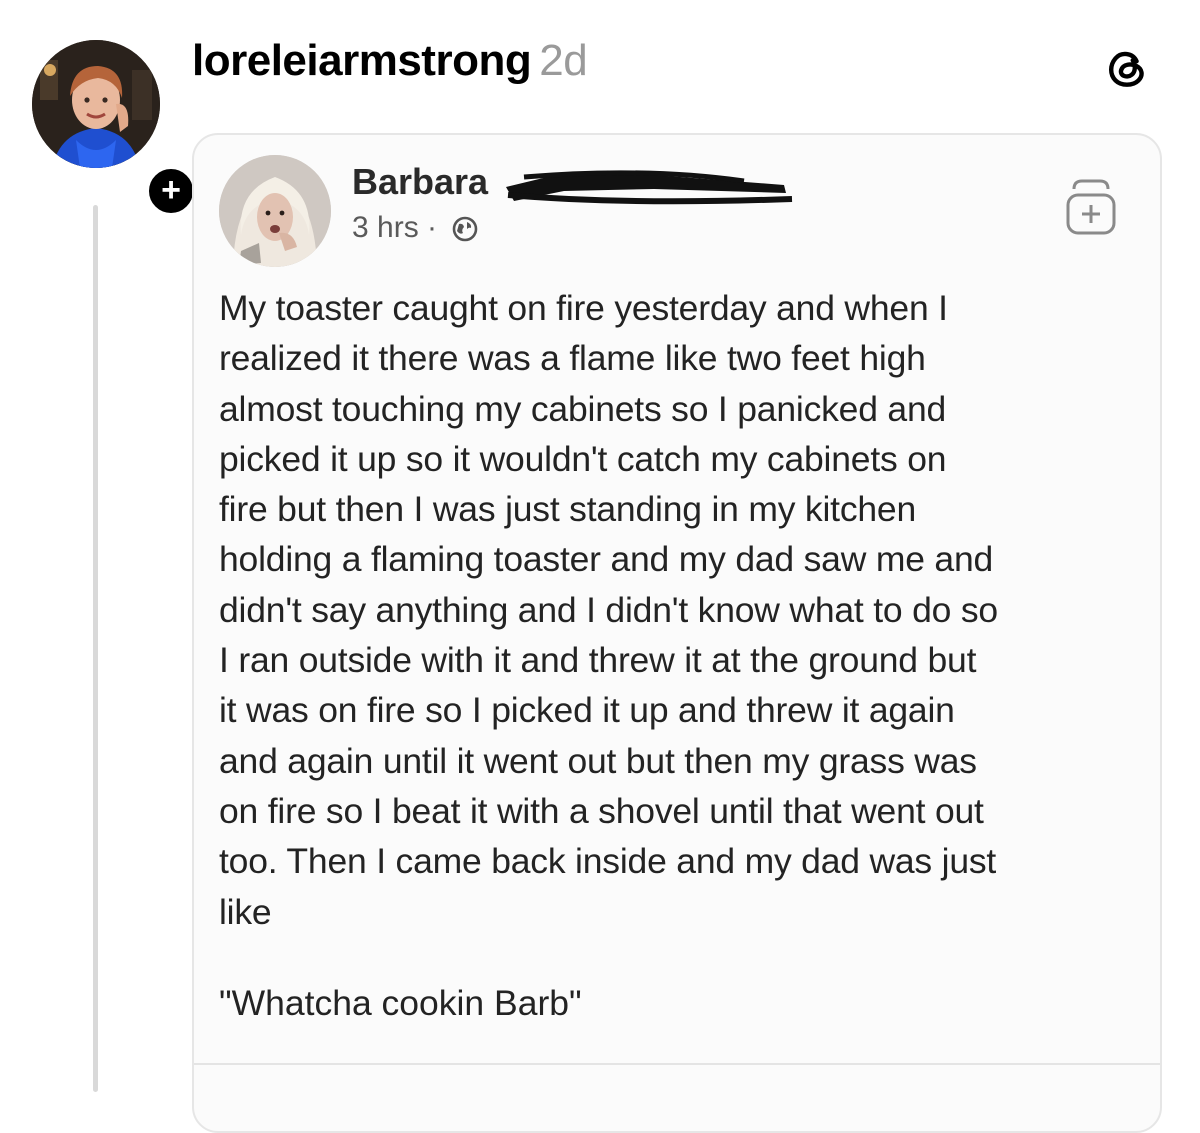 This screenshot has height=1133, width=1200. What do you see at coordinates (420, 182) in the screenshot?
I see `author-name: Barbara` at bounding box center [420, 182].